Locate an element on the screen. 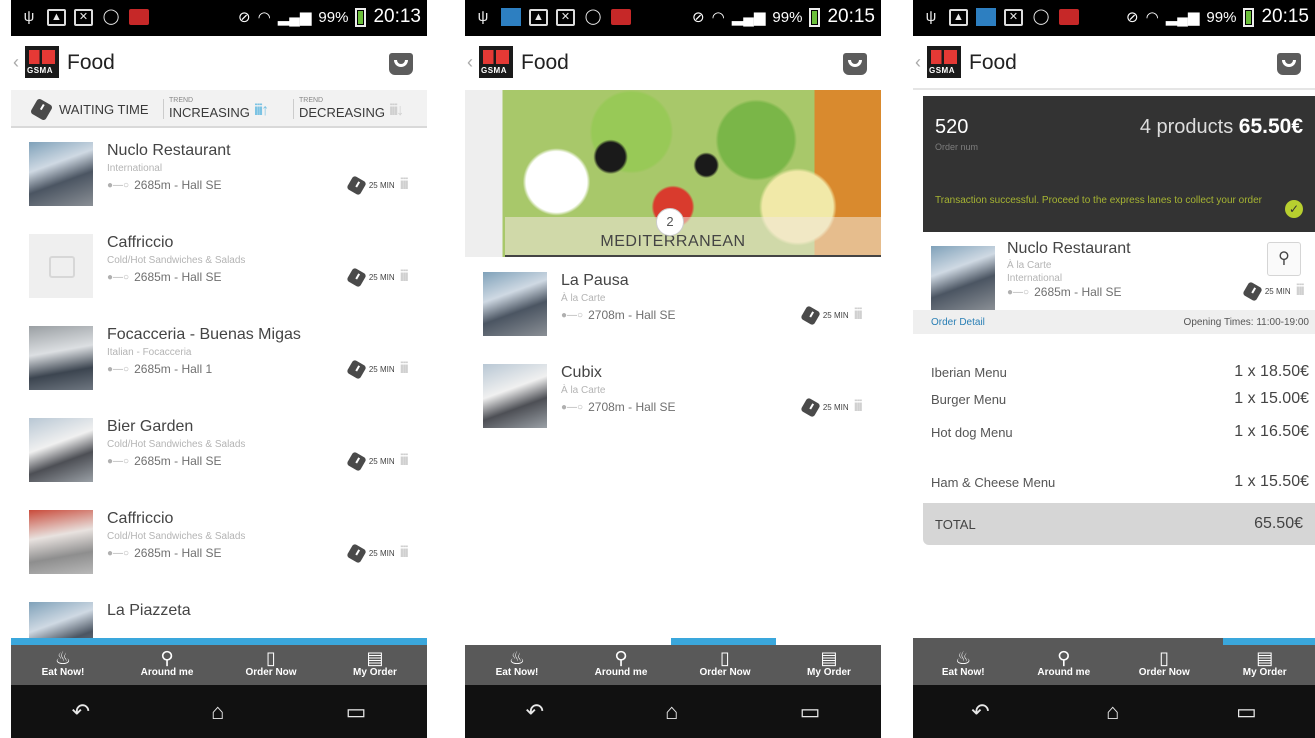  wifi-icon: ◠ is located at coordinates (718, 17).